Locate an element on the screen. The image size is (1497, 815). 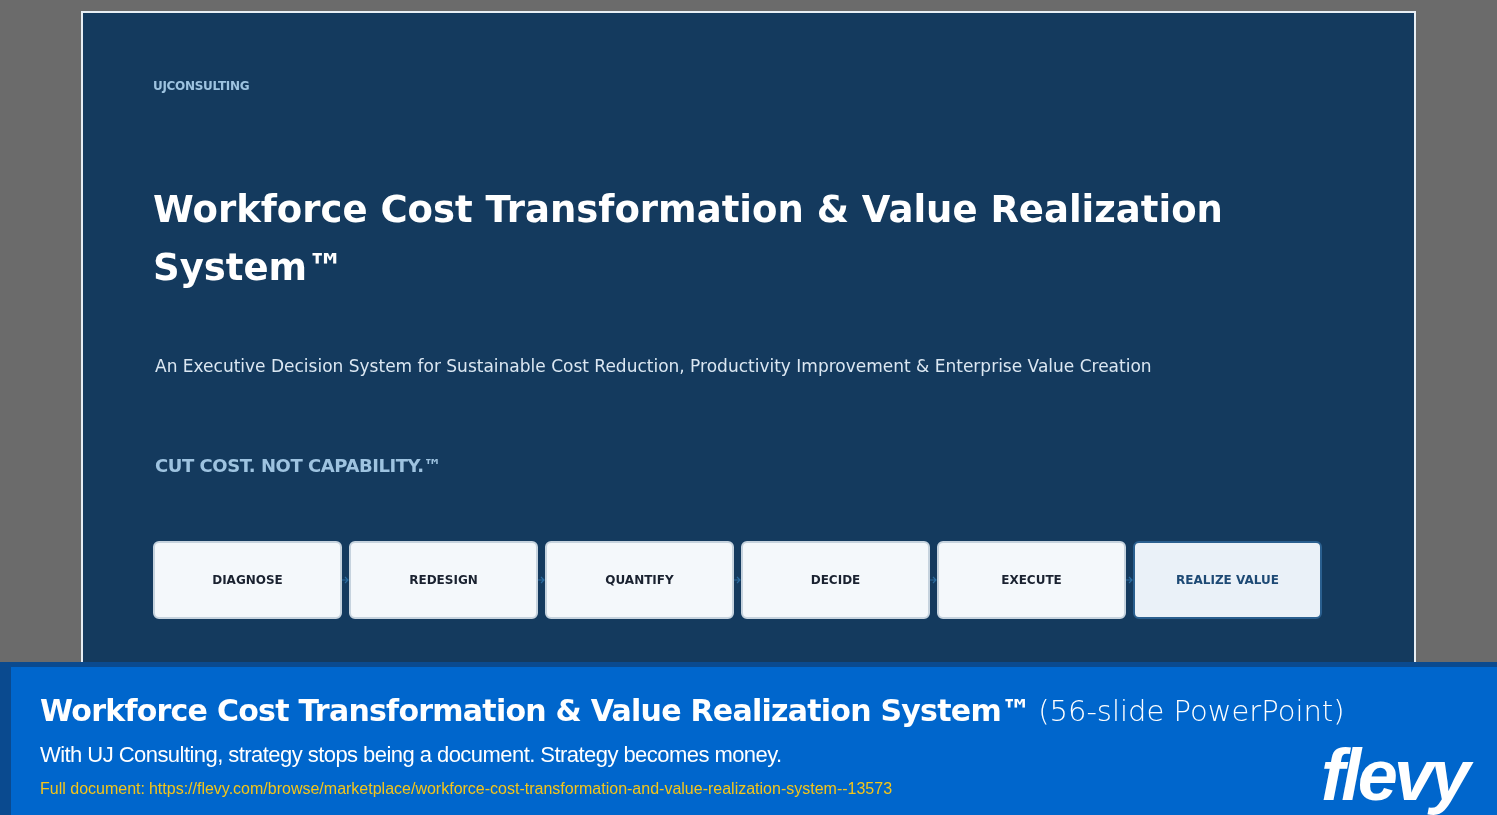
document-link: https://flevy.com/browse/marketplace/workforce-cost-transformation-and-value-realization-system--13573 is located at coordinates (520, 789).